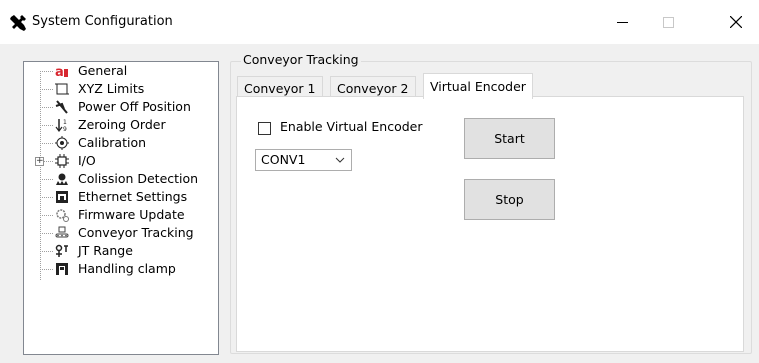  I want to click on calibration-icon, so click(62, 143).